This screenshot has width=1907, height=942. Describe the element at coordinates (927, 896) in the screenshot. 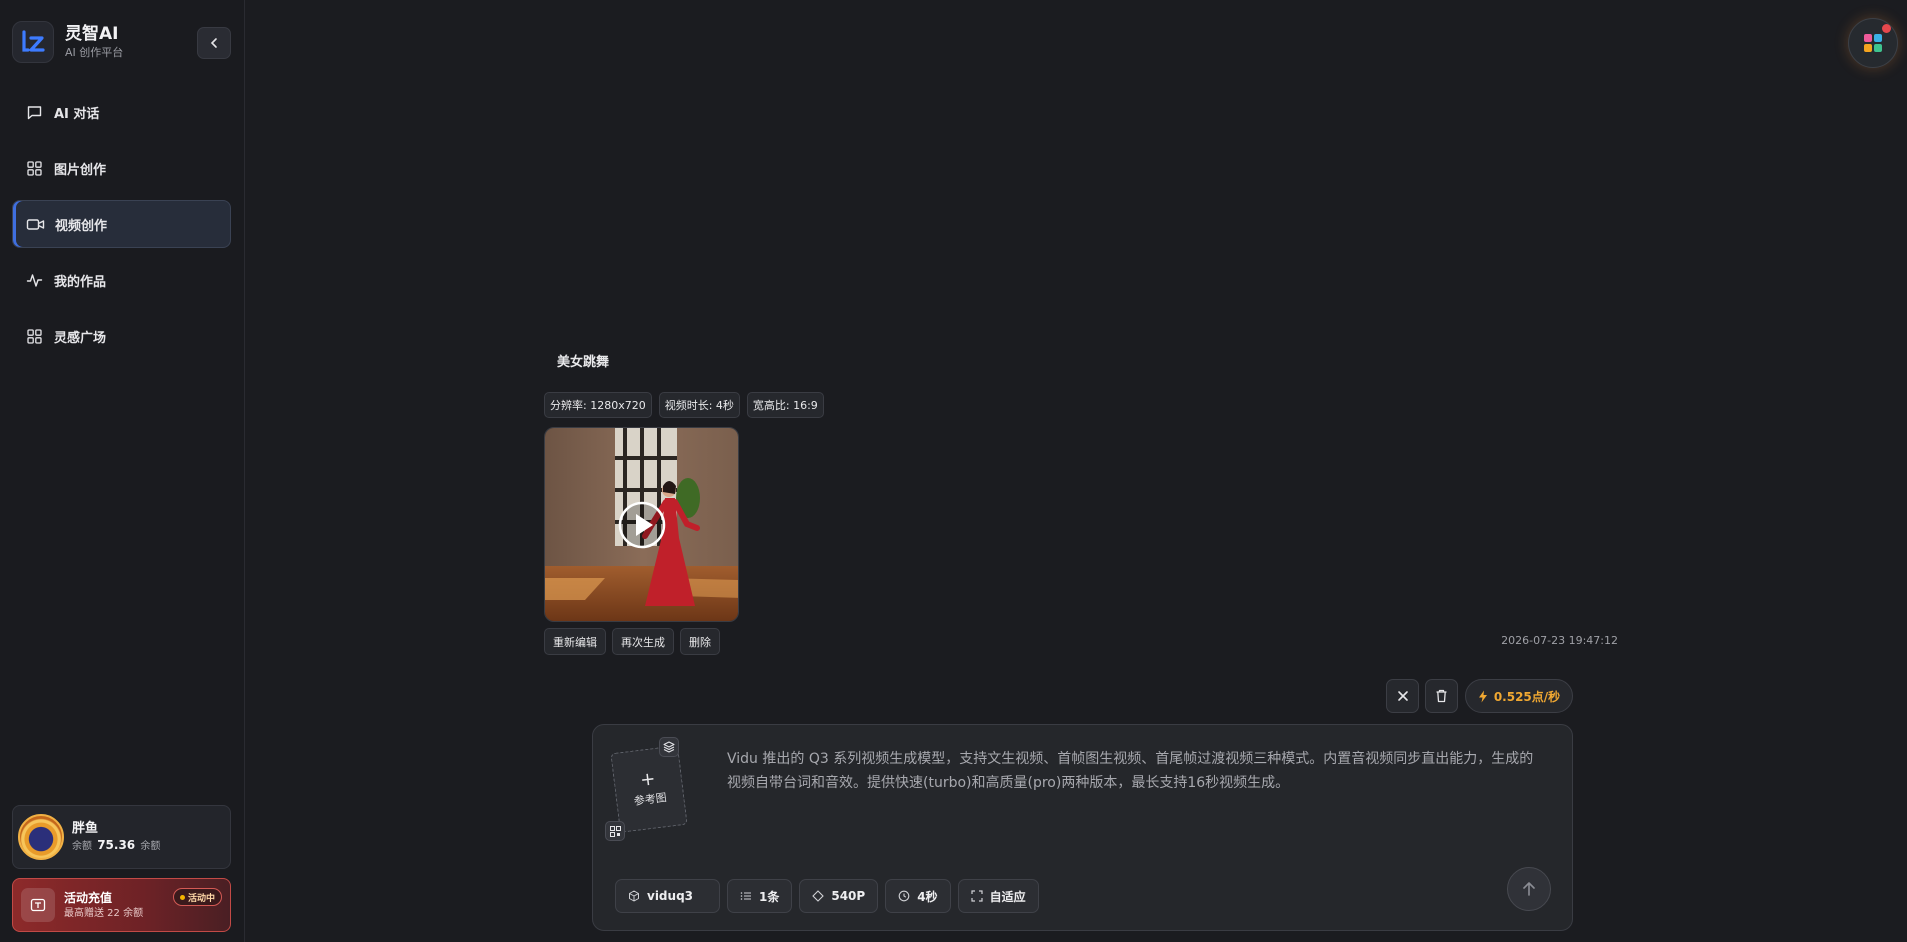

I see `chip-label: 4秒` at that location.